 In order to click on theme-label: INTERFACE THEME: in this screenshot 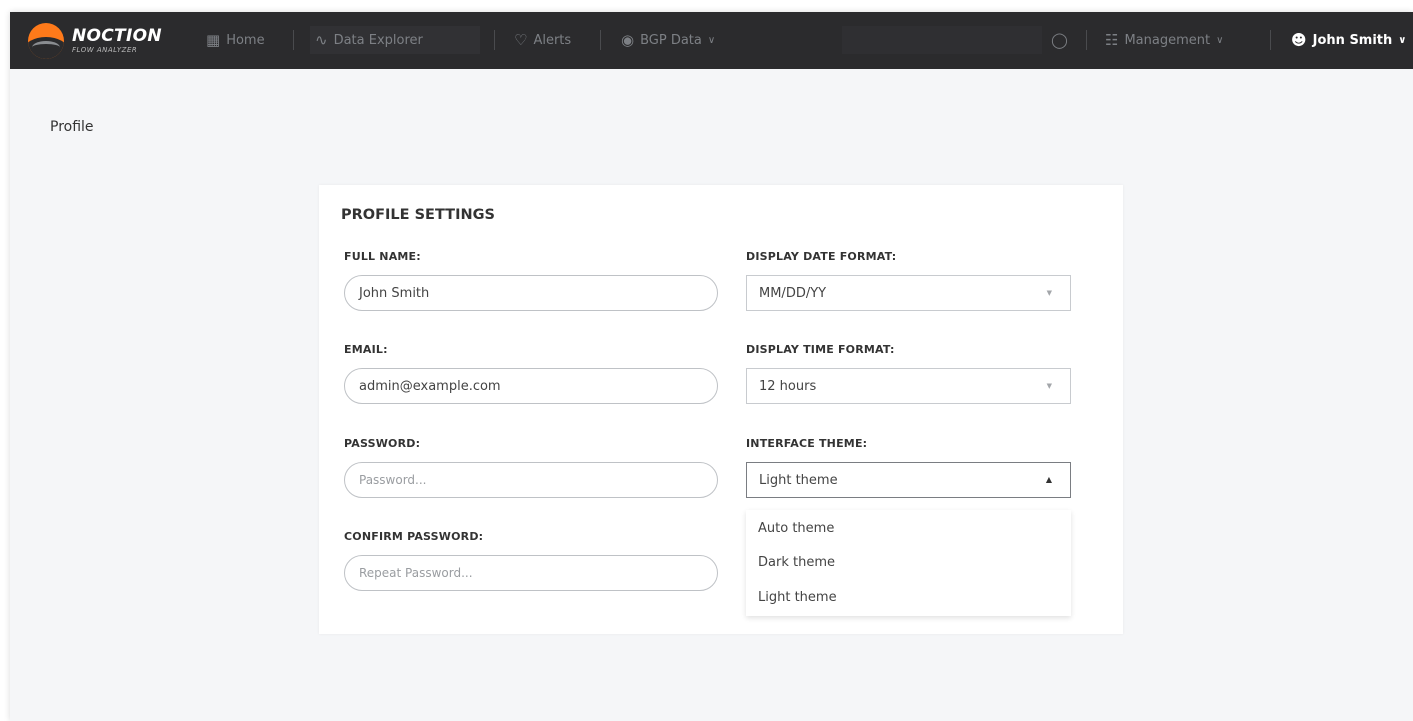, I will do `click(807, 443)`.